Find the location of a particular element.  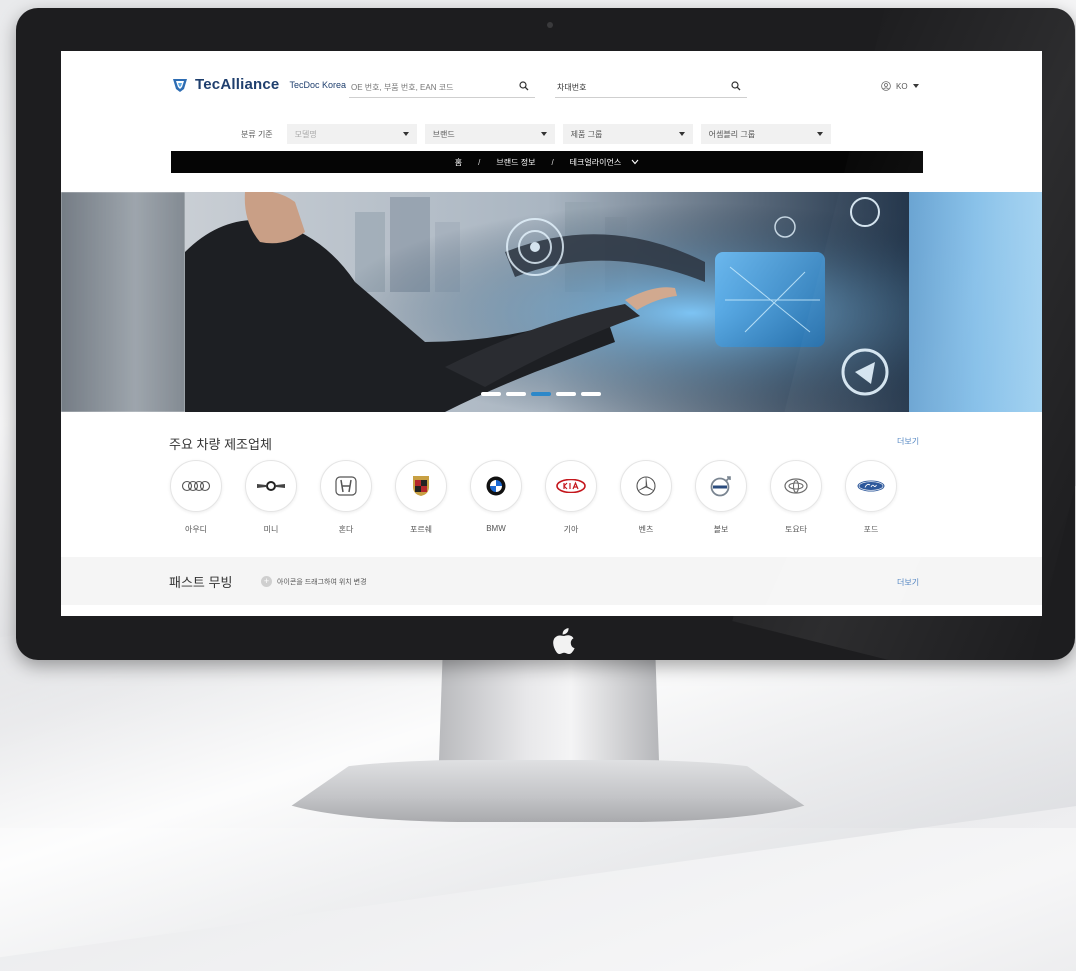

brand-item-mercedes: 벤츠 is located at coordinates (646, 497).